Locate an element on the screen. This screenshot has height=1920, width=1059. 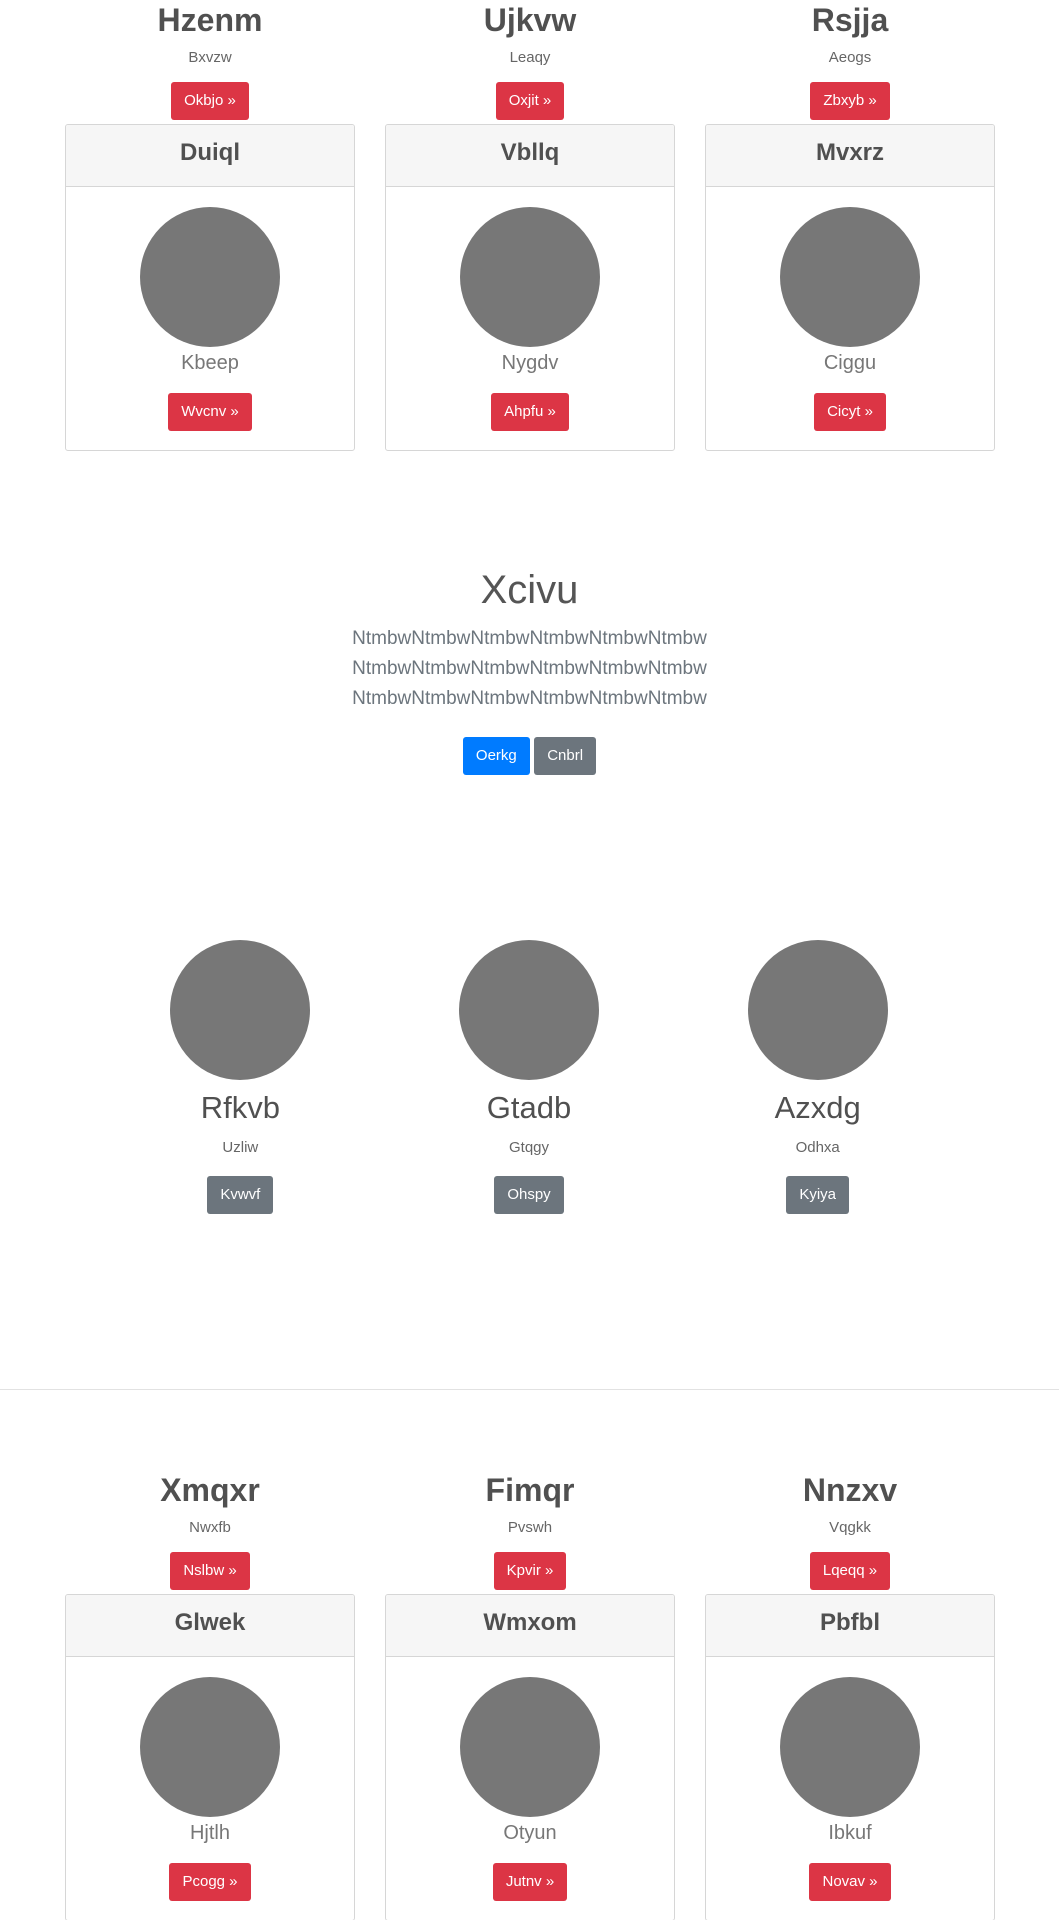
team-member-button: Kyiya is located at coordinates (818, 1195).